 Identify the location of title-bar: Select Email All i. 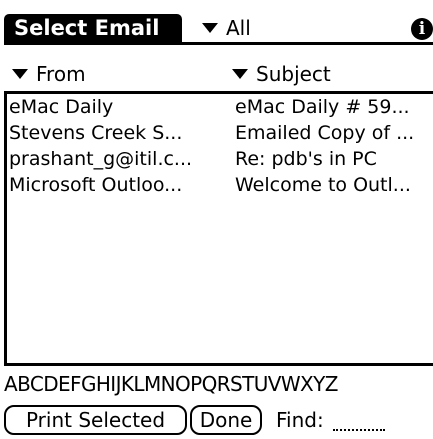
(216, 22).